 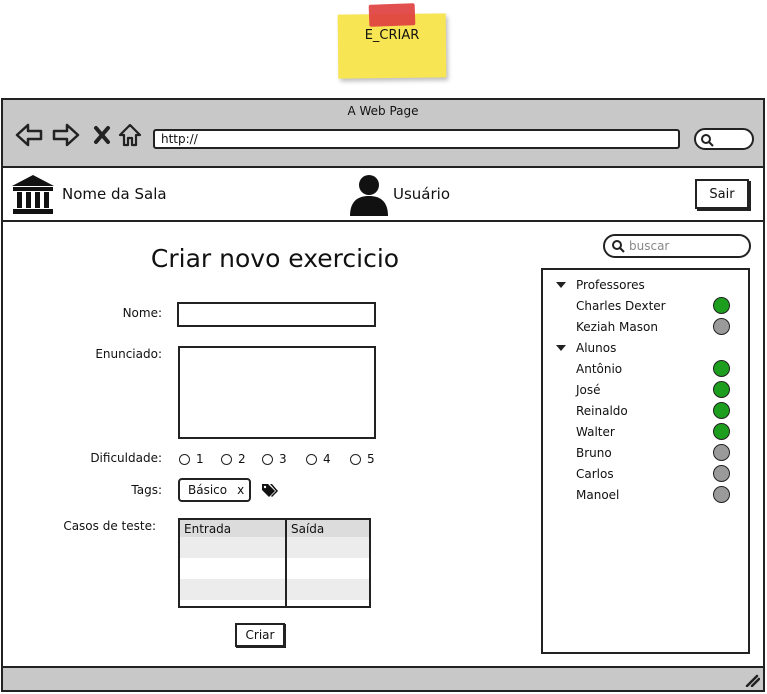 I want to click on page-title: Criar novo exercicio, so click(x=275, y=258).